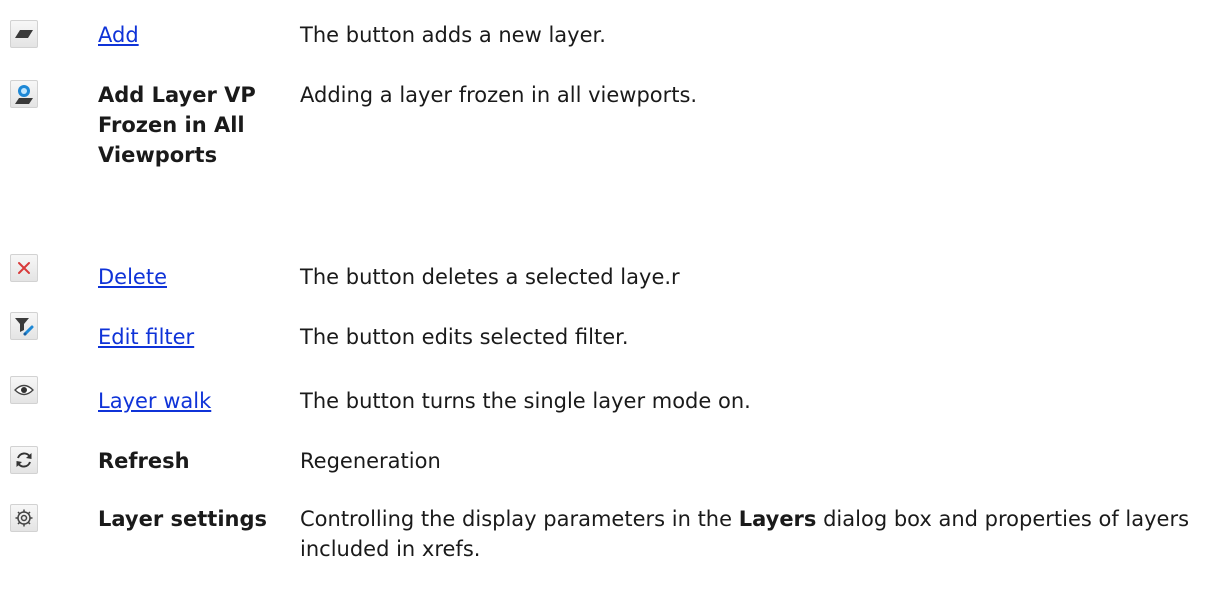 Image resolution: width=1220 pixels, height=606 pixels. What do you see at coordinates (464, 337) in the screenshot?
I see `row-description: The button edits selected filter.` at bounding box center [464, 337].